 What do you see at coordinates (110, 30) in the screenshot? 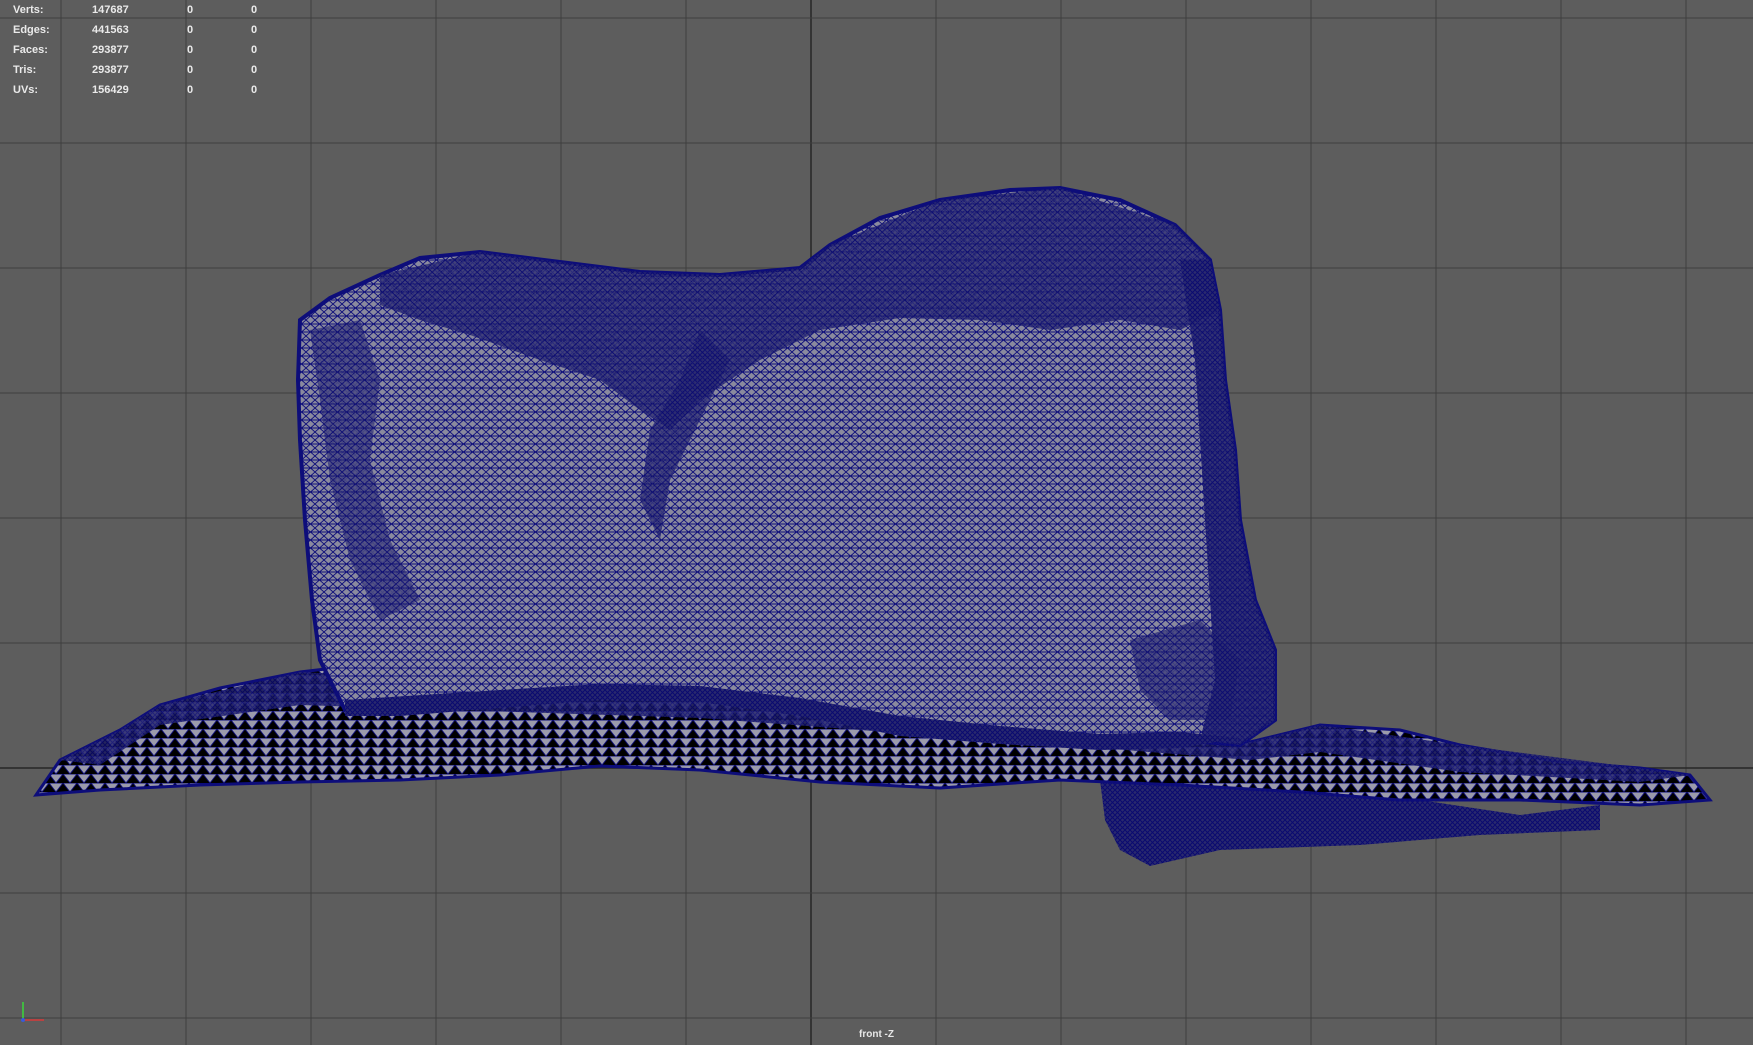
I see `hud-value: 441563` at bounding box center [110, 30].